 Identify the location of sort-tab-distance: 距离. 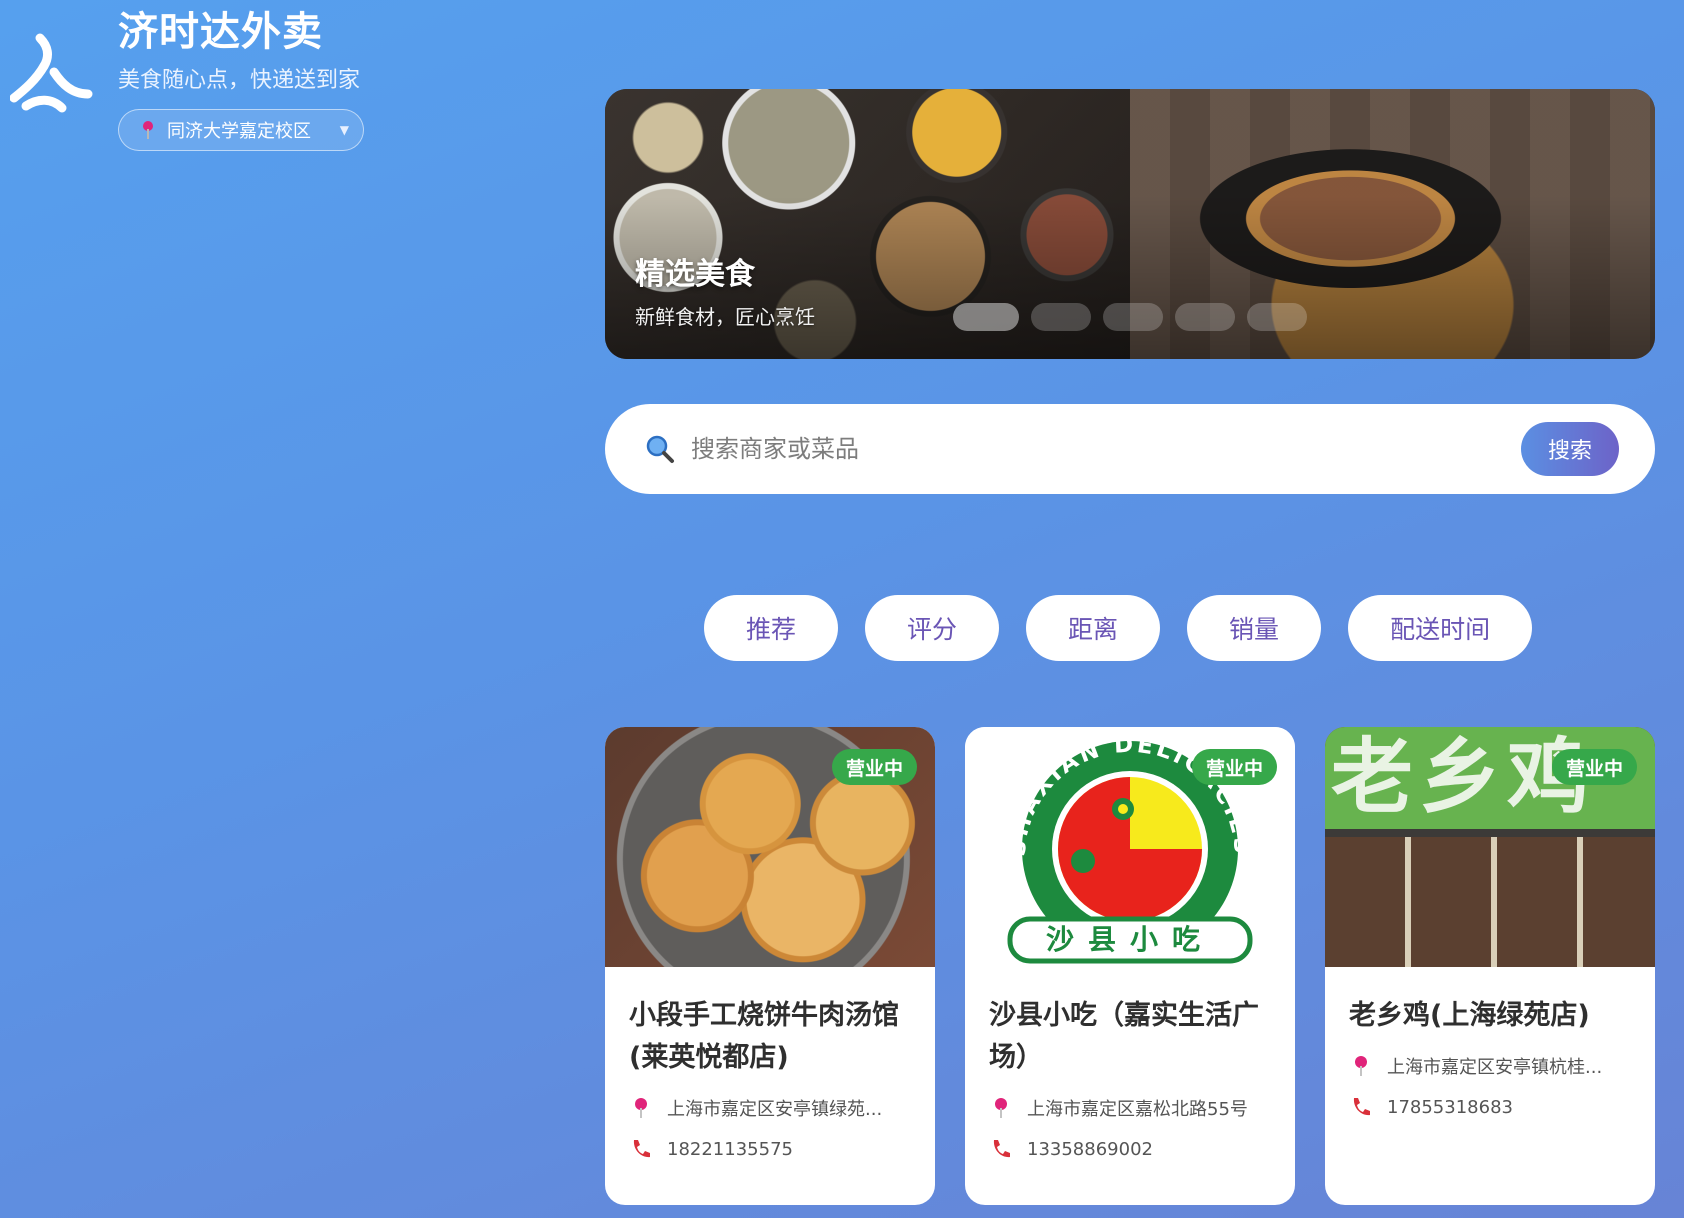
(1093, 628).